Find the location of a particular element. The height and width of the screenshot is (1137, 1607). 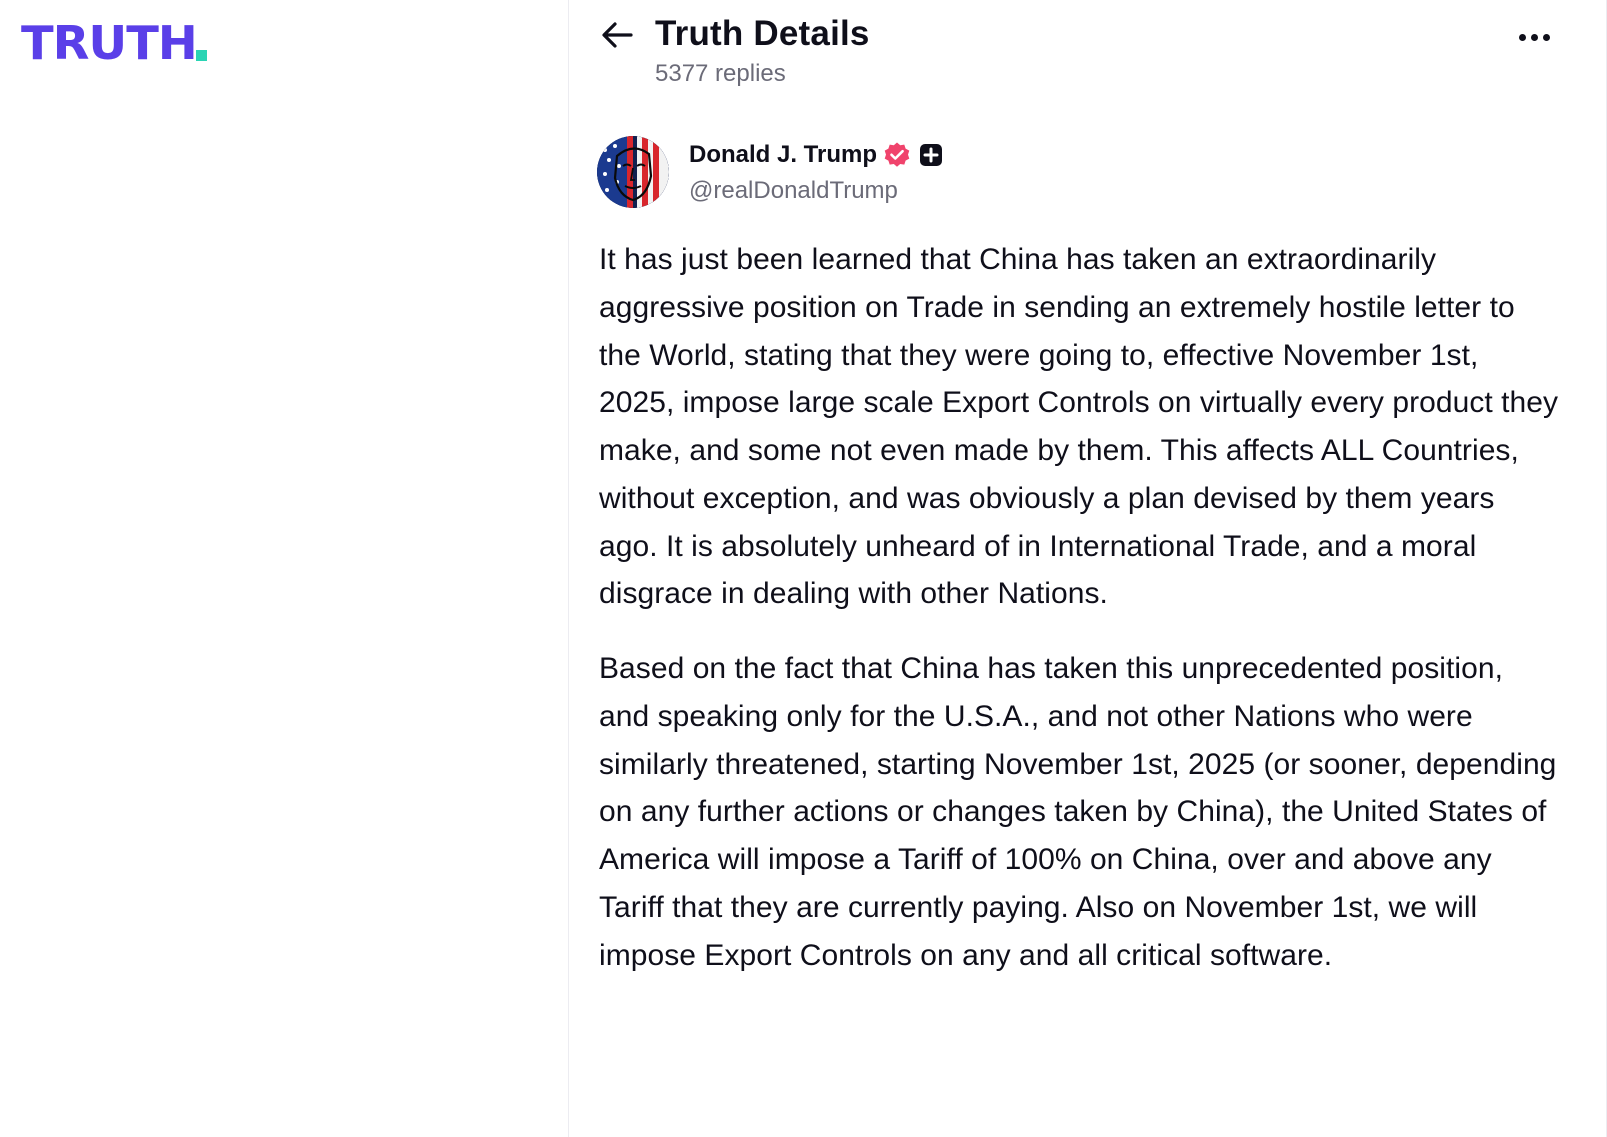

avatar is located at coordinates (633, 172).